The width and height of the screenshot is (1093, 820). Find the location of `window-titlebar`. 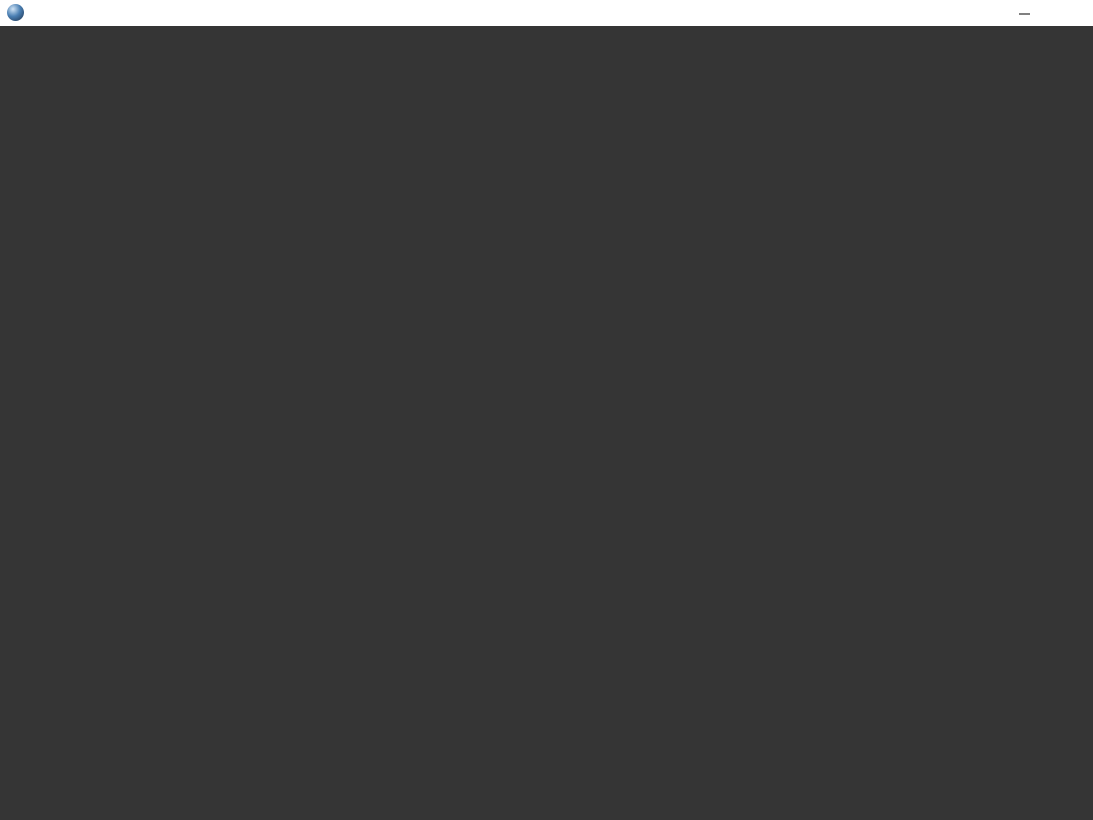

window-titlebar is located at coordinates (546, 13).